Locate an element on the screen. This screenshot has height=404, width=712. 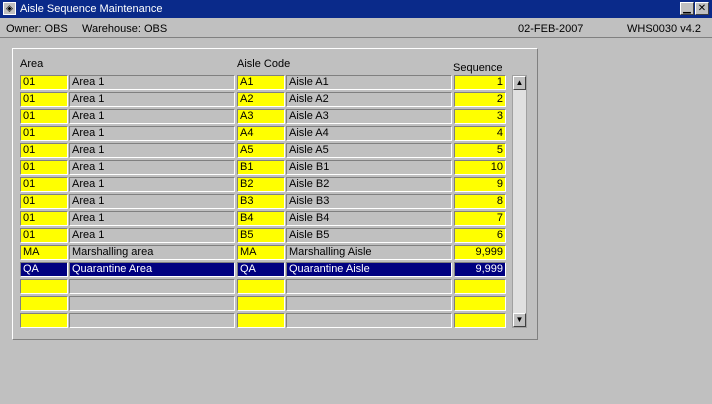
aisle-name-field: Aisle B3 is located at coordinates (369, 201).